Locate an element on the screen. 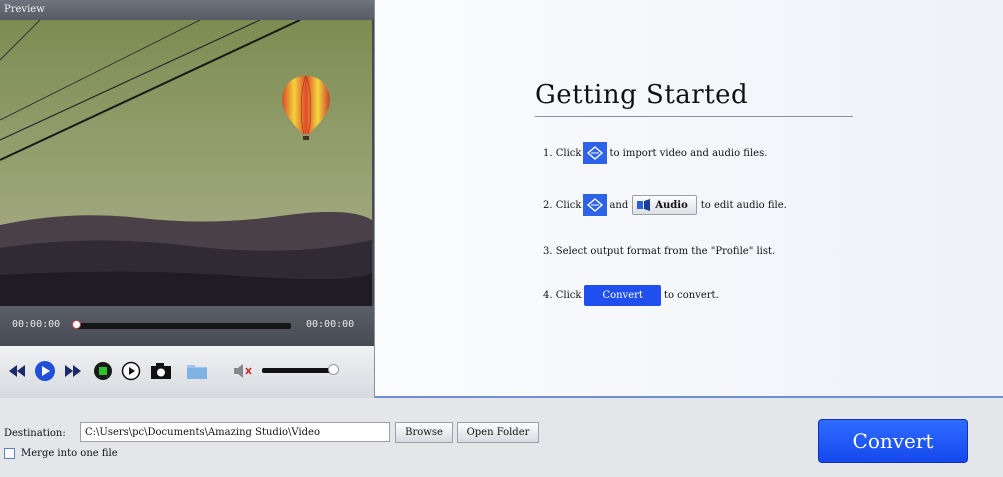  step-2-and: and is located at coordinates (619, 205).